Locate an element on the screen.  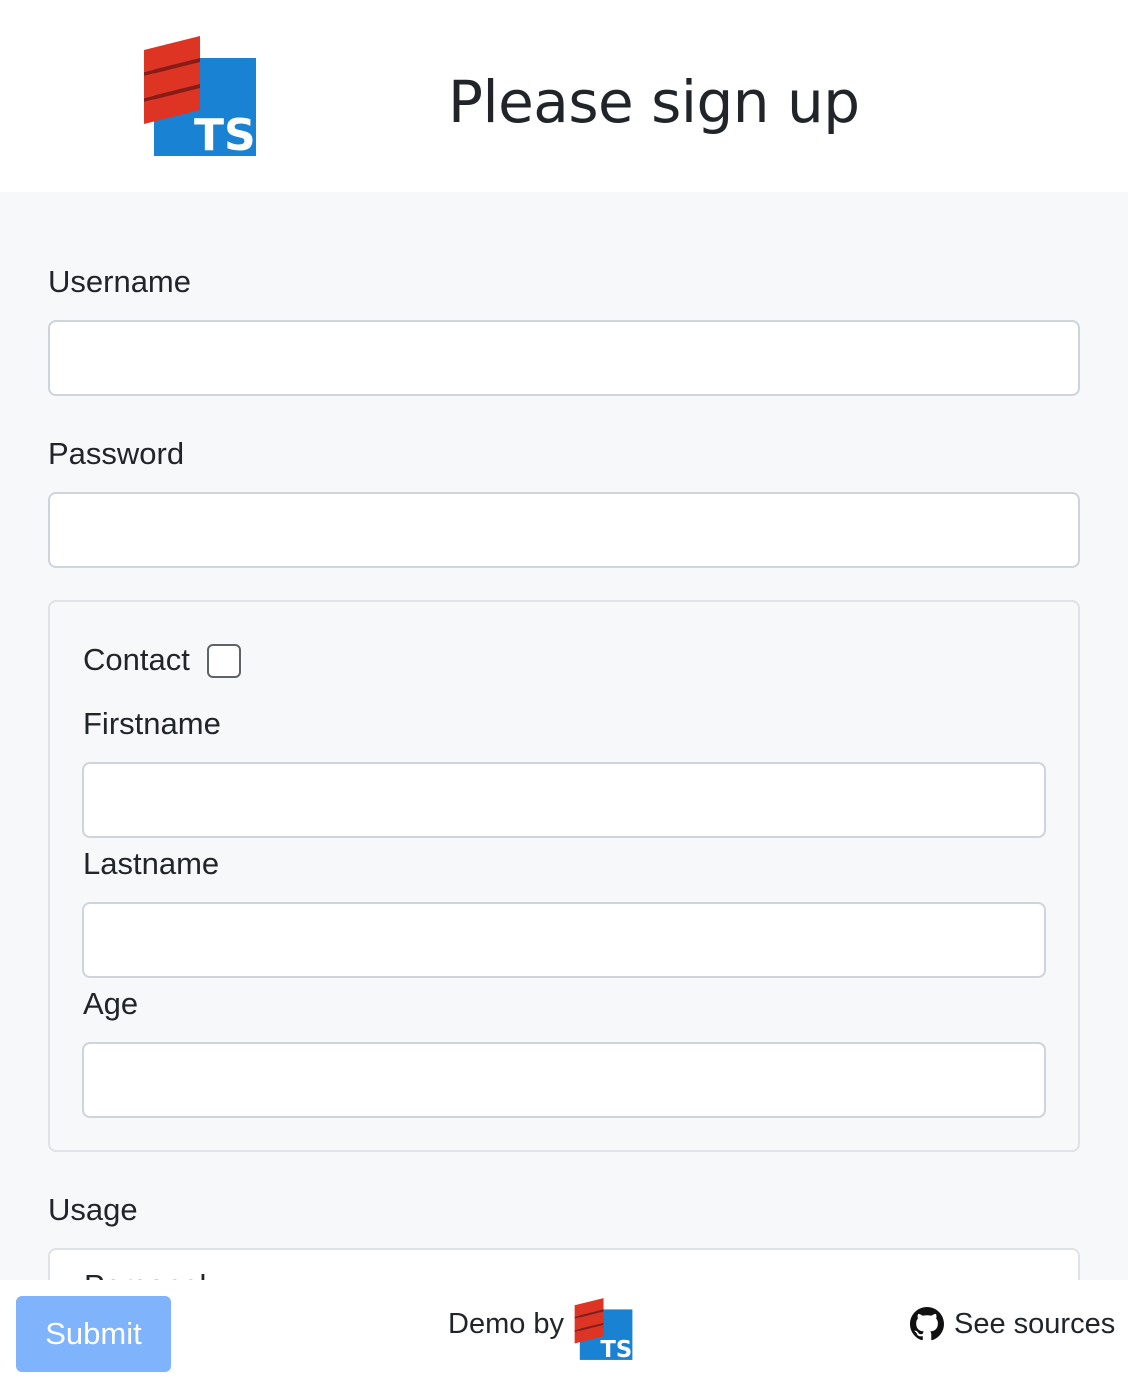
username-input is located at coordinates (564, 358).